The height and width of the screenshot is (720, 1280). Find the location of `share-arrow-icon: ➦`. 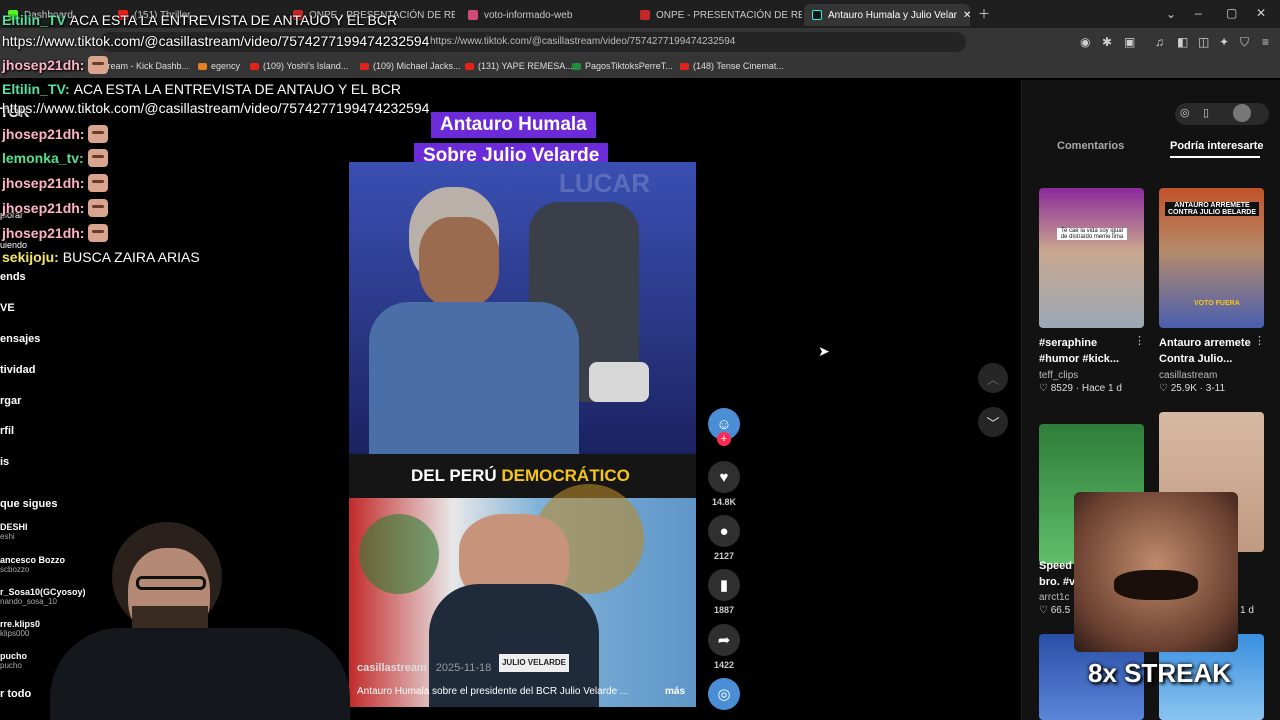

share-arrow-icon: ➦ is located at coordinates (724, 640).